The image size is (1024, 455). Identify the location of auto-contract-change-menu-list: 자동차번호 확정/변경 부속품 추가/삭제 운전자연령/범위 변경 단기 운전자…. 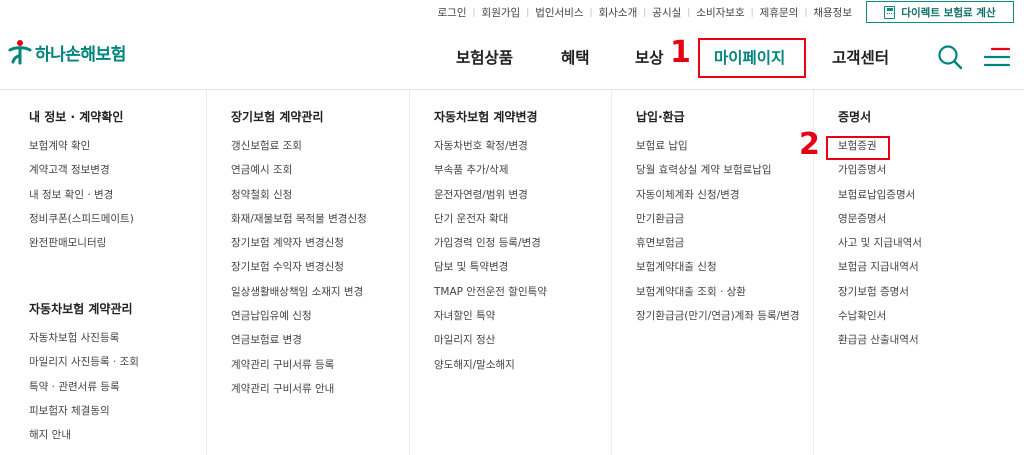
(490, 260).